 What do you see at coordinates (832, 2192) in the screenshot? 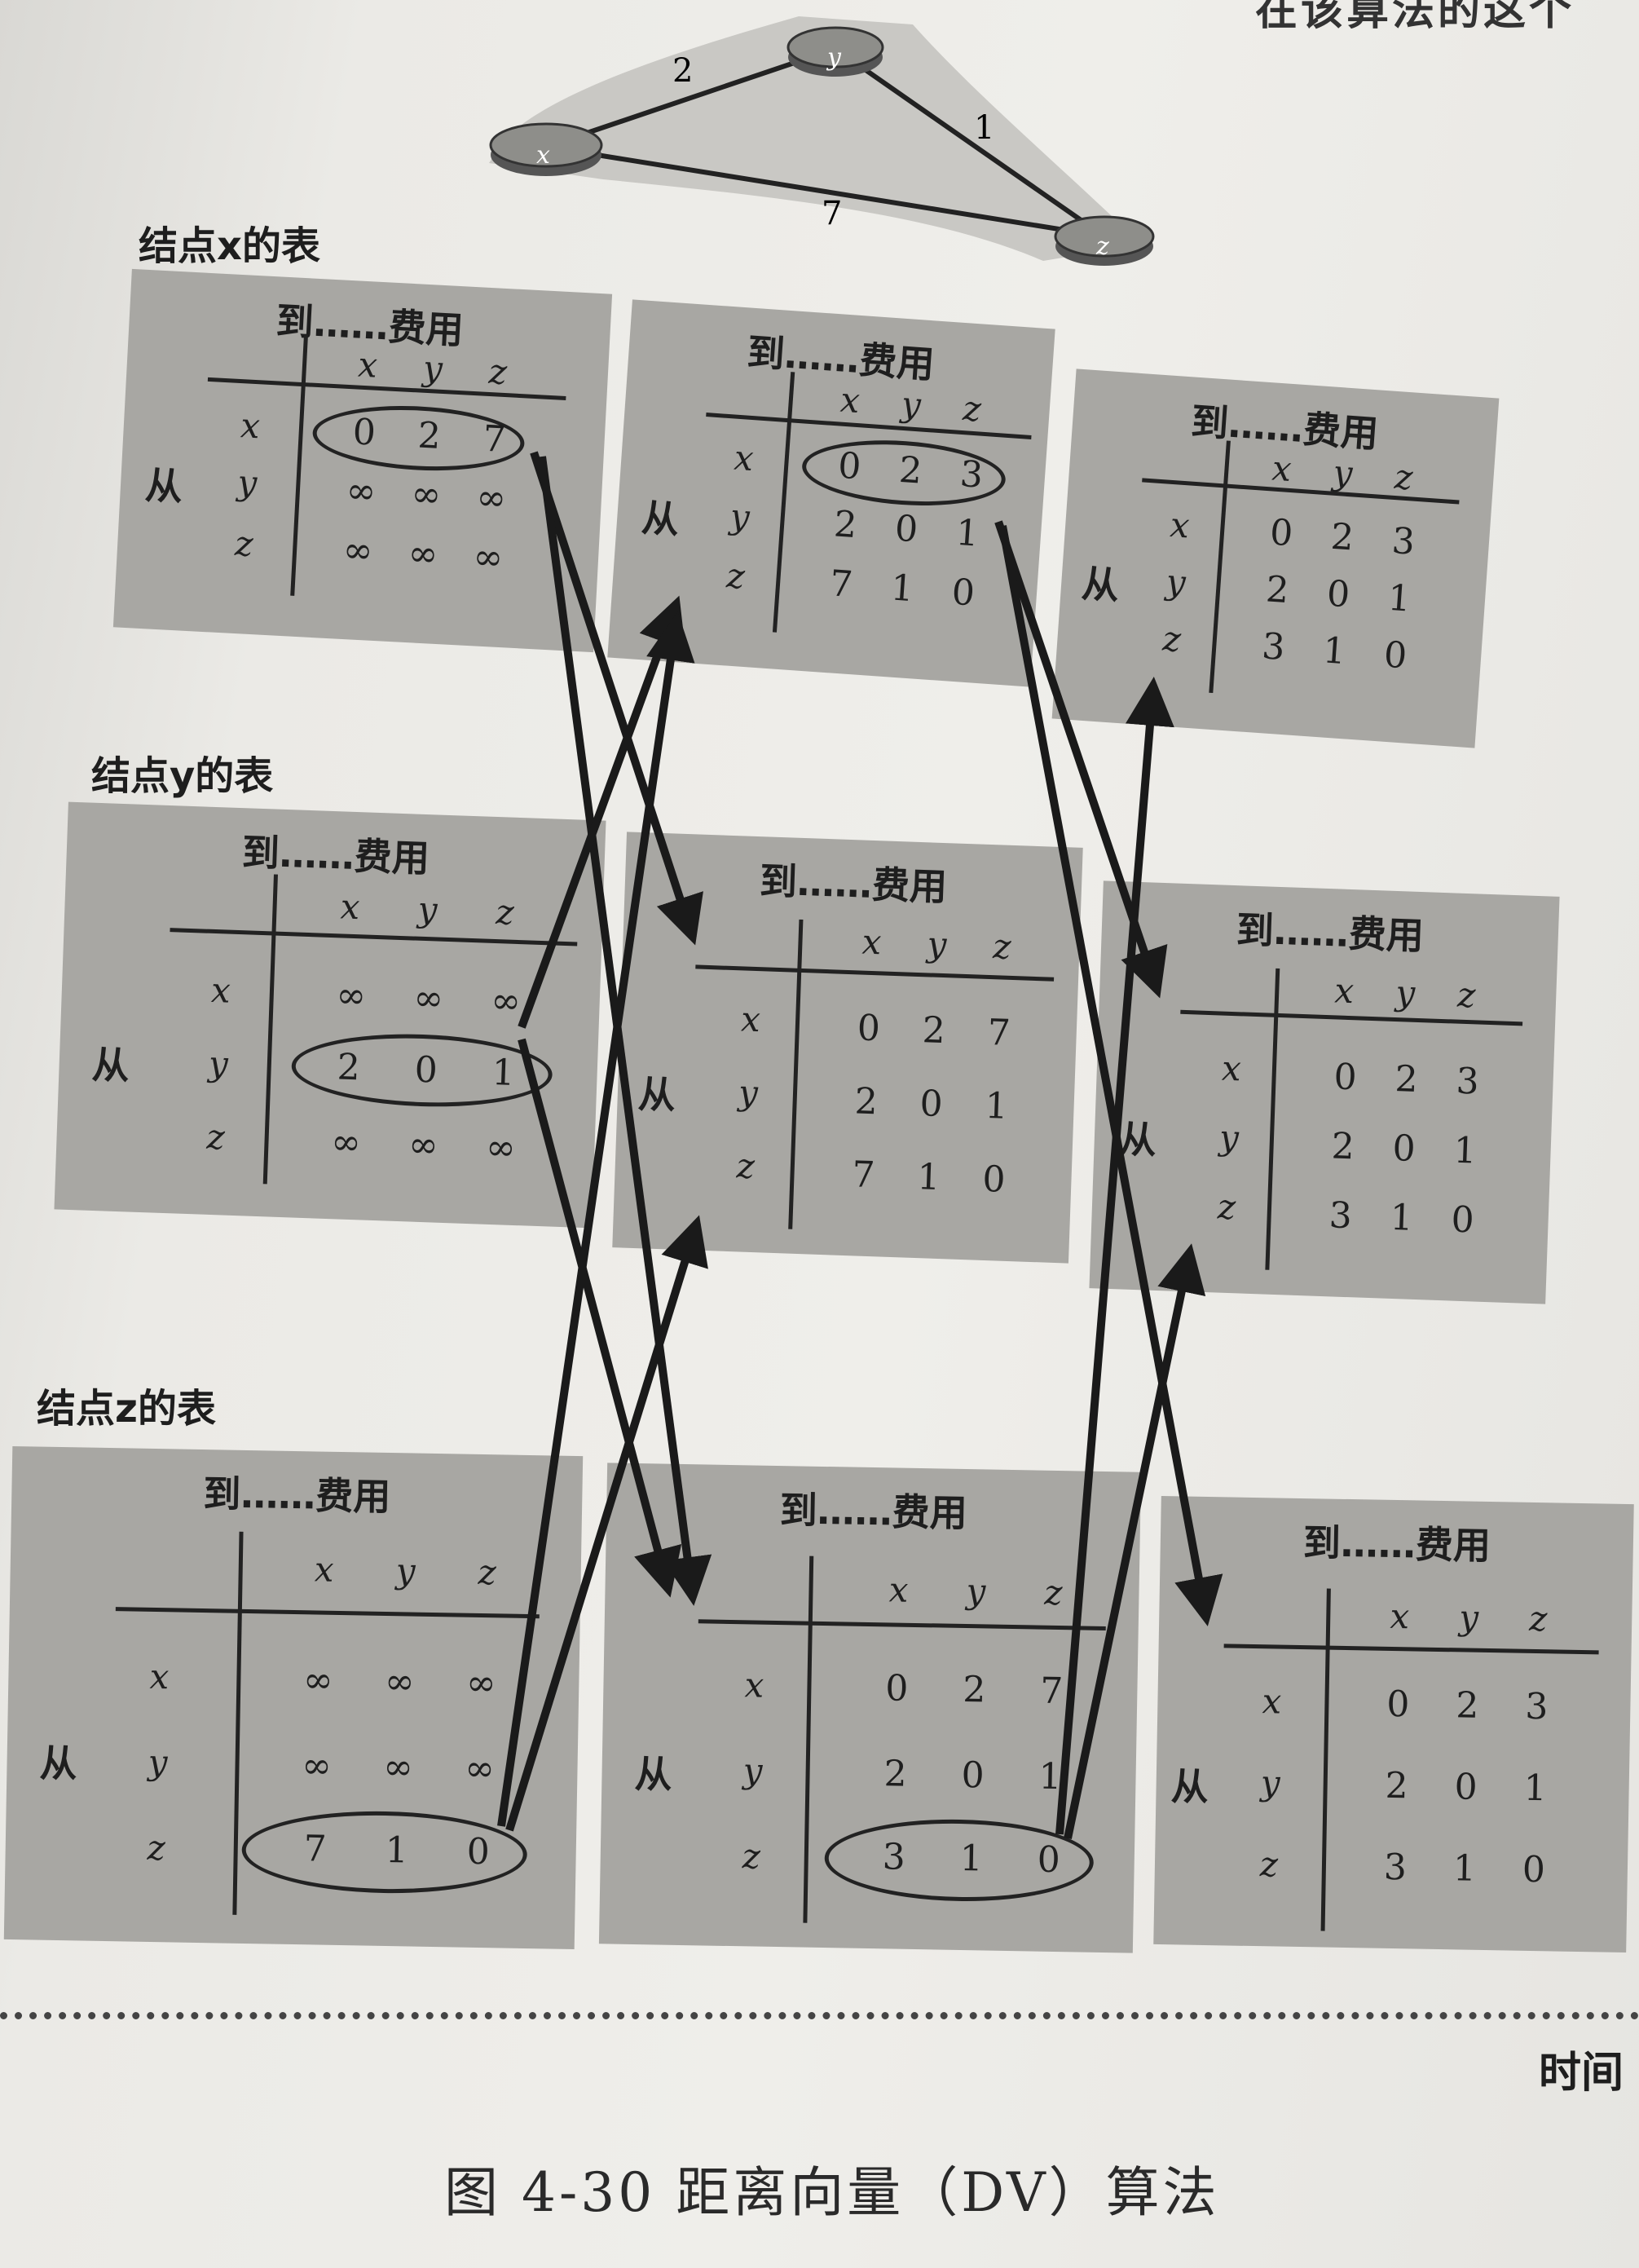
I see `figure-caption: 图 4-30 距离向量（DV）算法` at bounding box center [832, 2192].